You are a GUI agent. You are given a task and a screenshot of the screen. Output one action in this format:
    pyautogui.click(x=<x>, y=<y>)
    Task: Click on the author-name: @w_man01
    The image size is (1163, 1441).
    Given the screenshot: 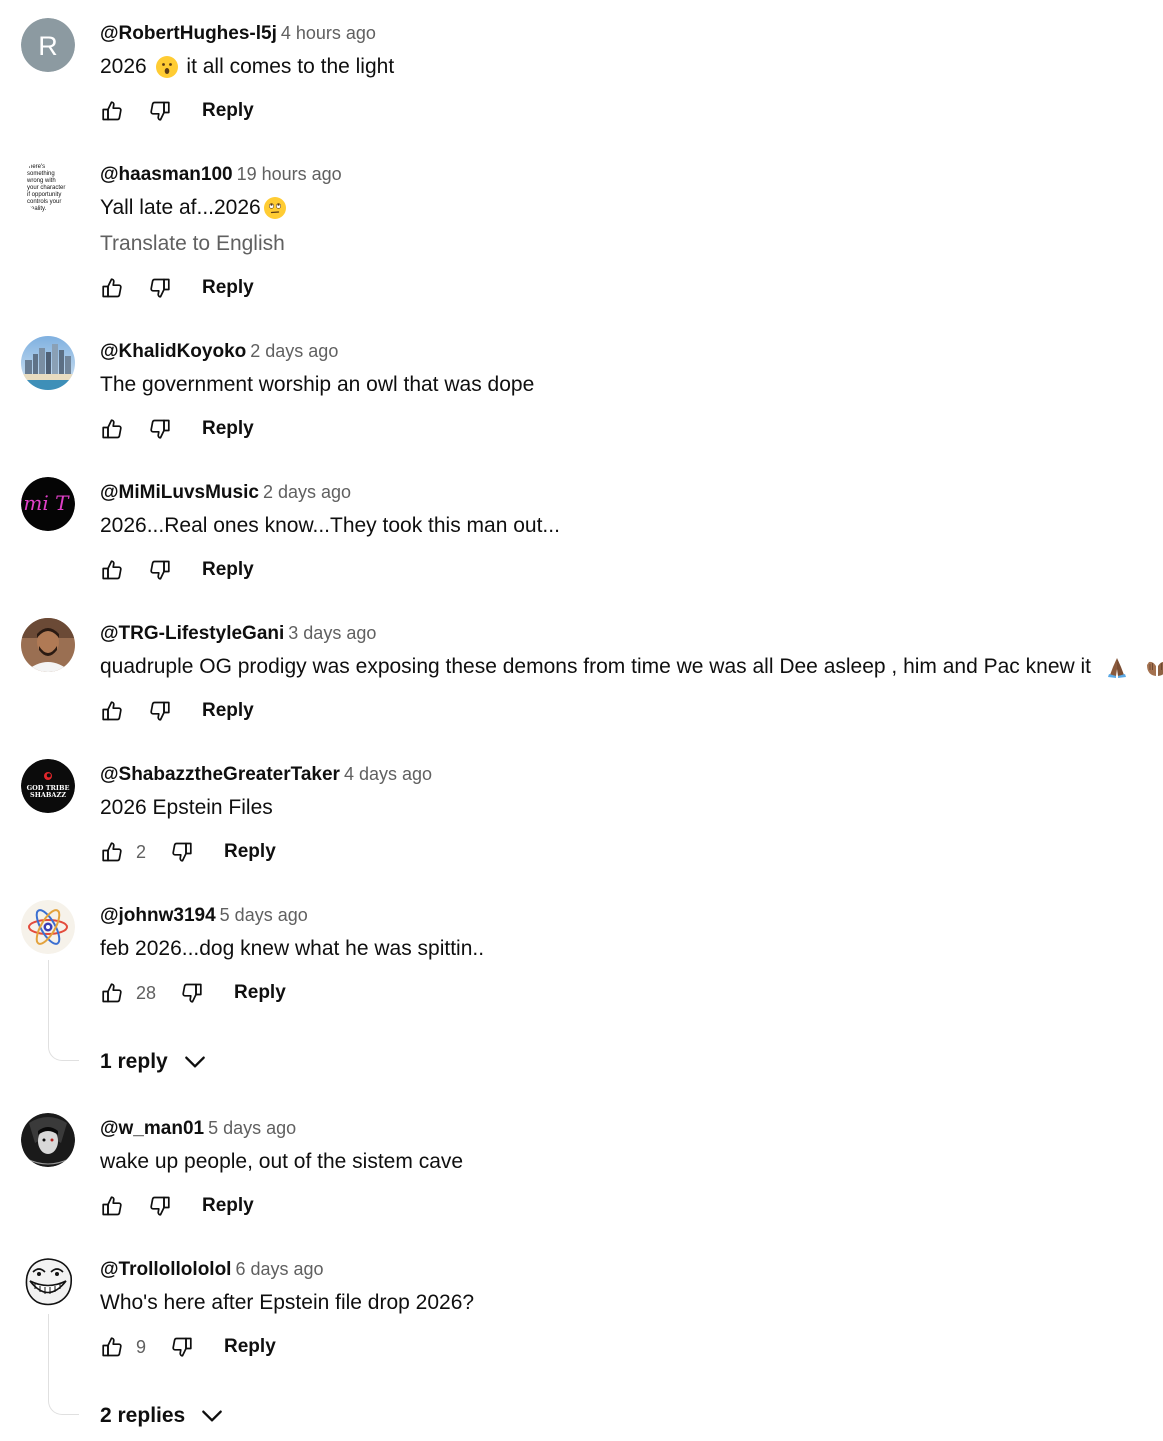 What is the action you would take?
    pyautogui.click(x=152, y=1128)
    